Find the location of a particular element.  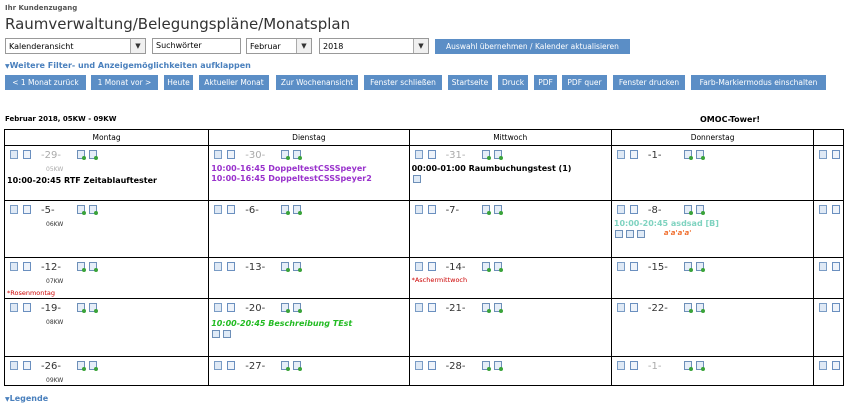

booking-entry: 10:00-16:45 DoppeltestCSSSpeyer2 is located at coordinates (291, 178).